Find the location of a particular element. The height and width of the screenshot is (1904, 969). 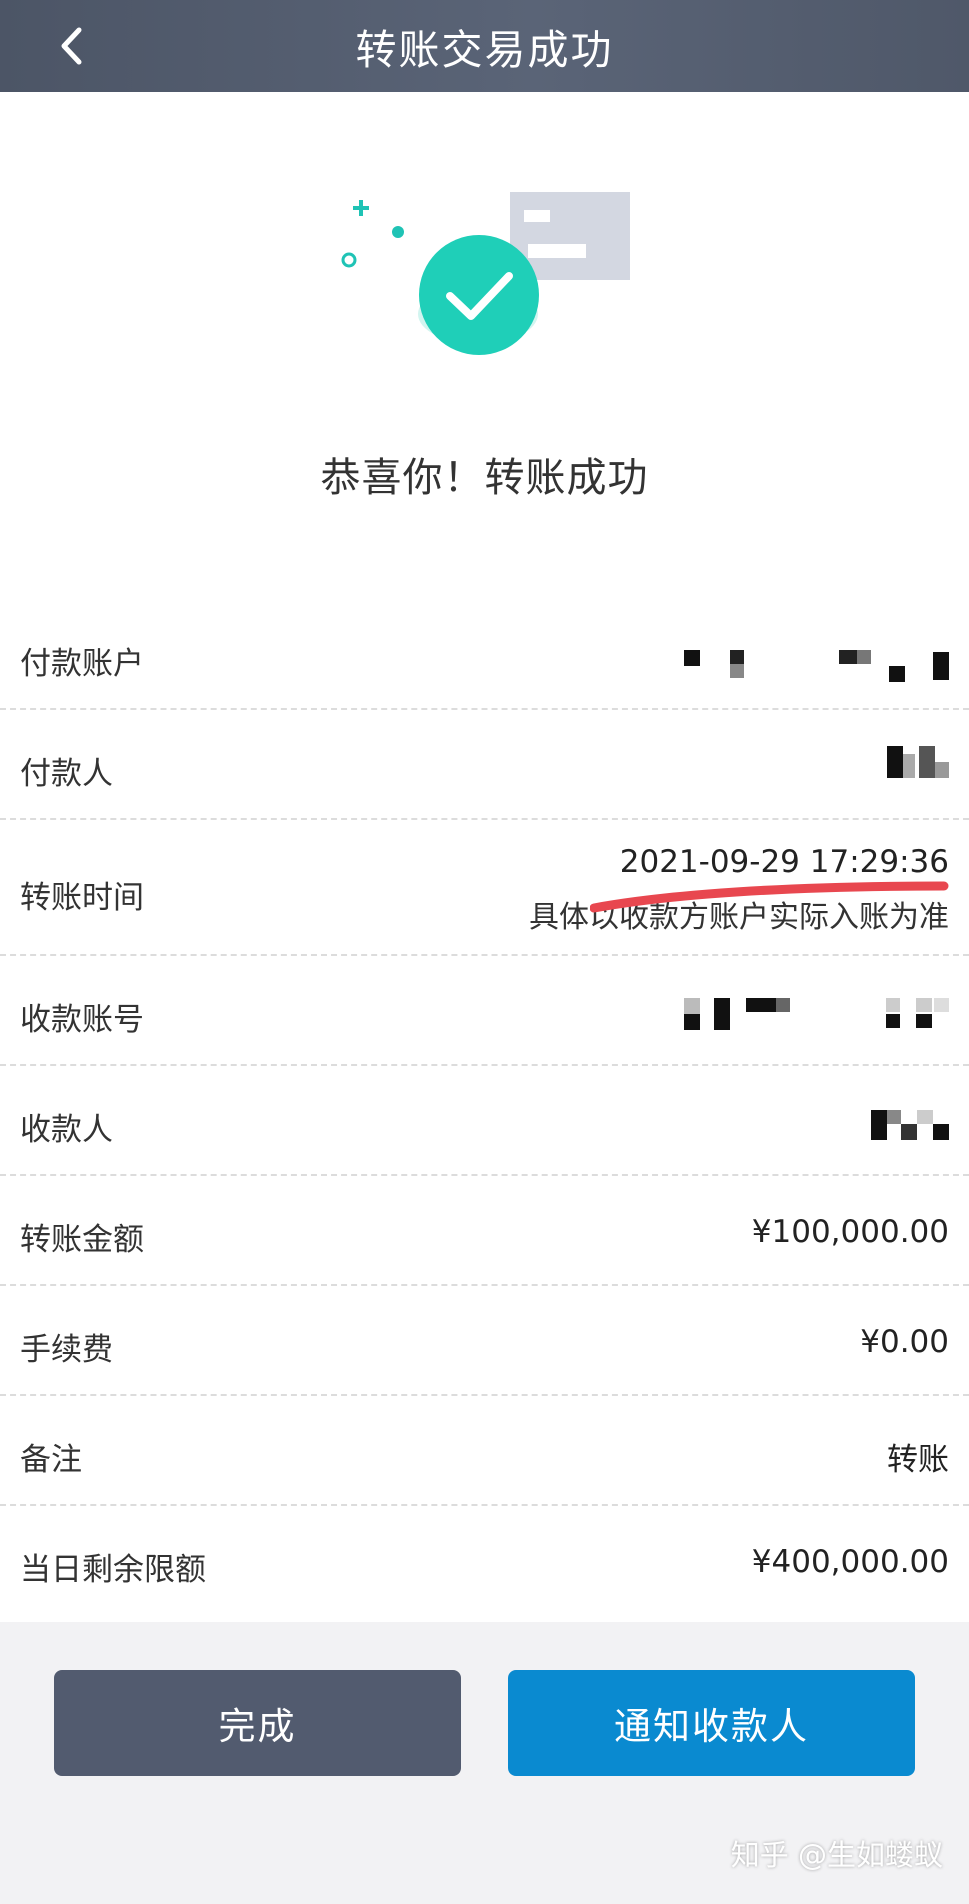

detail-row-payee: 收款人 is located at coordinates (484, 1121).